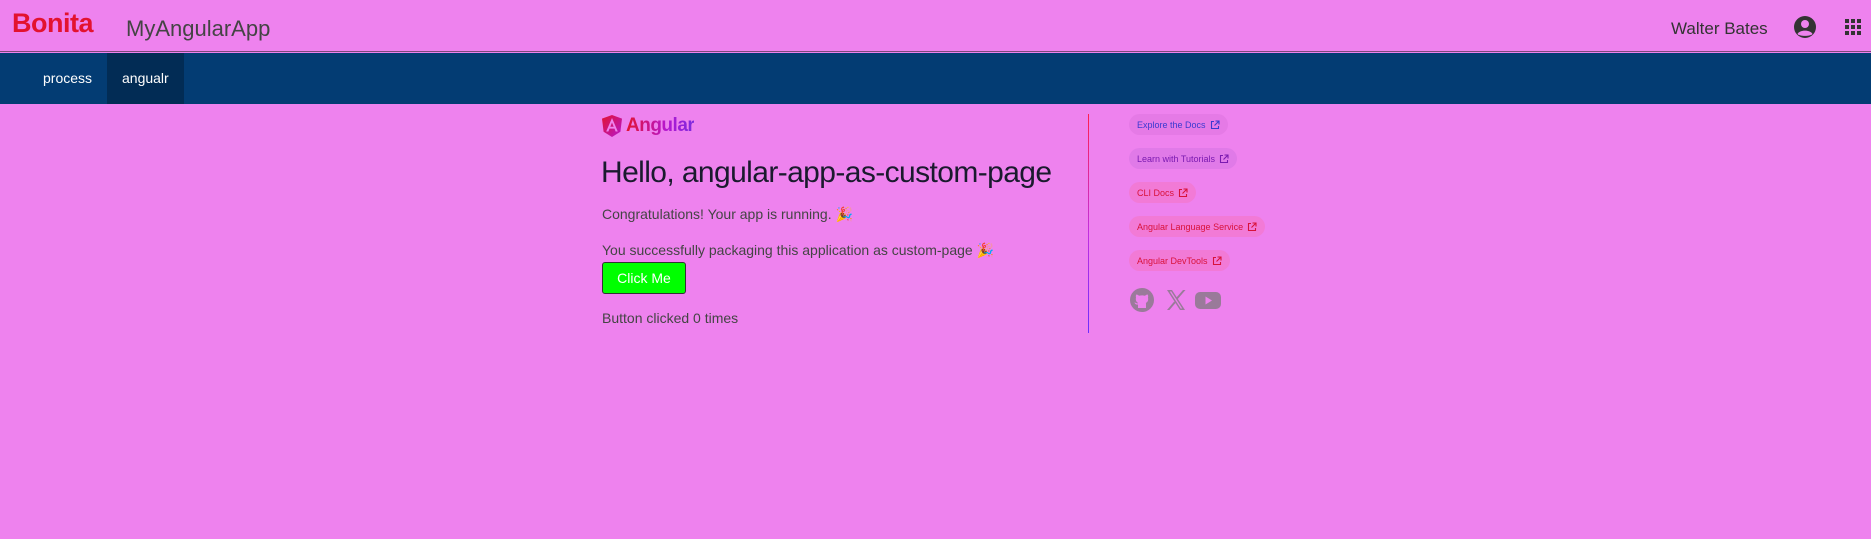 Image resolution: width=1871 pixels, height=539 pixels. I want to click on github-icon, so click(1142, 300).